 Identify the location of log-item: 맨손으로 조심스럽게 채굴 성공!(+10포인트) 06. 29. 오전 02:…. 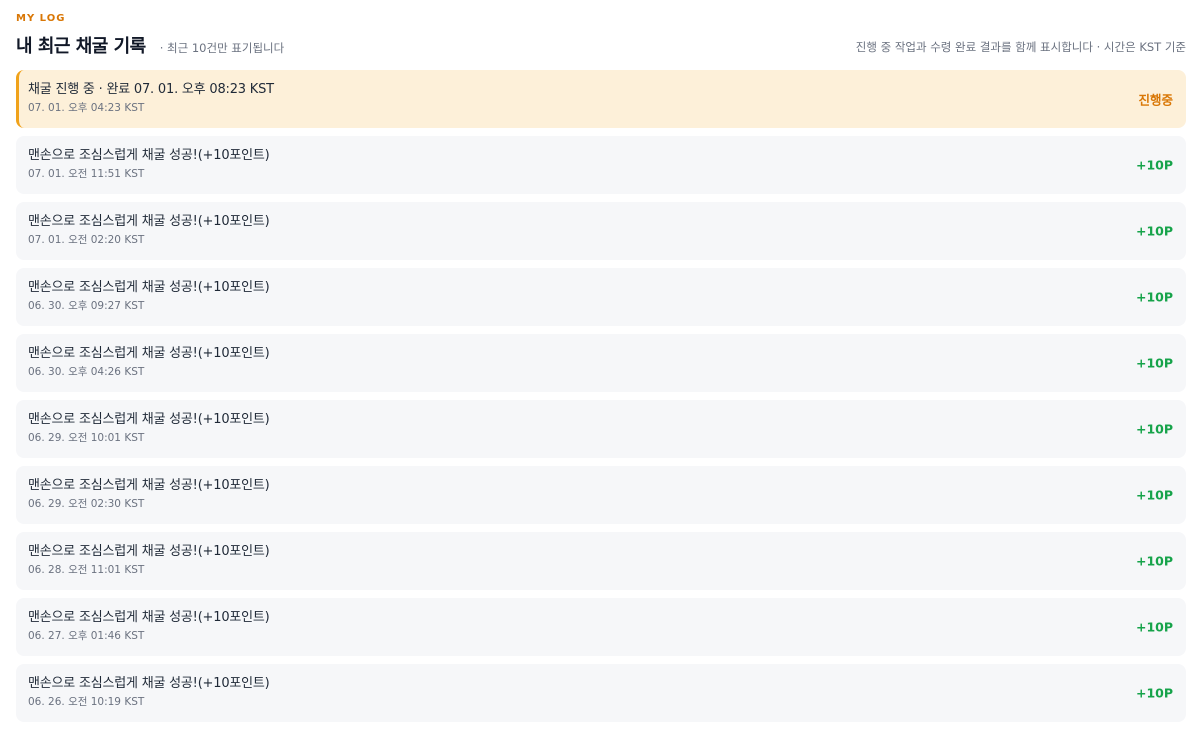
(601, 495).